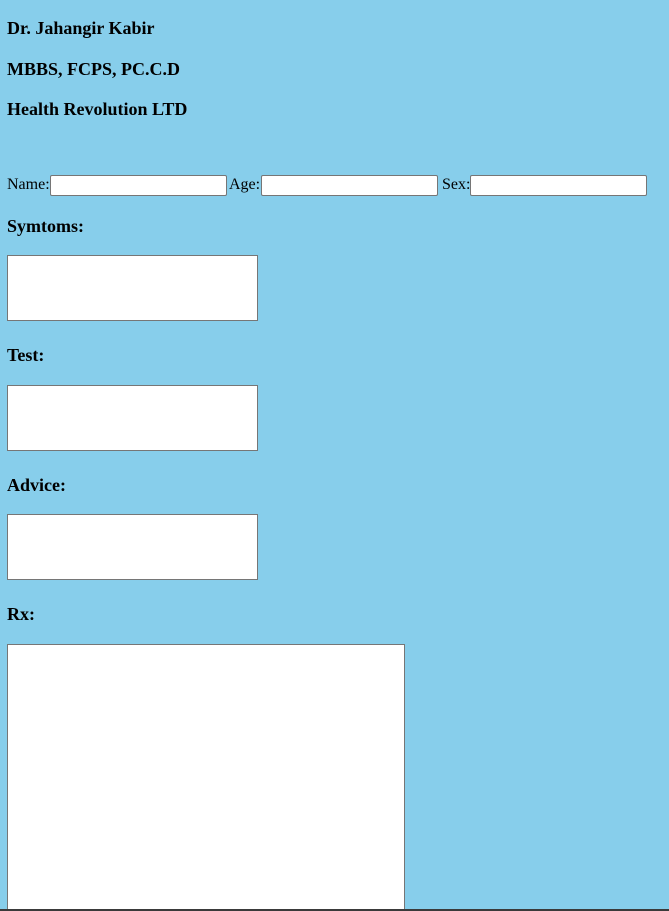 The height and width of the screenshot is (911, 669). What do you see at coordinates (456, 184) in the screenshot?
I see `sex-label: Sex:` at bounding box center [456, 184].